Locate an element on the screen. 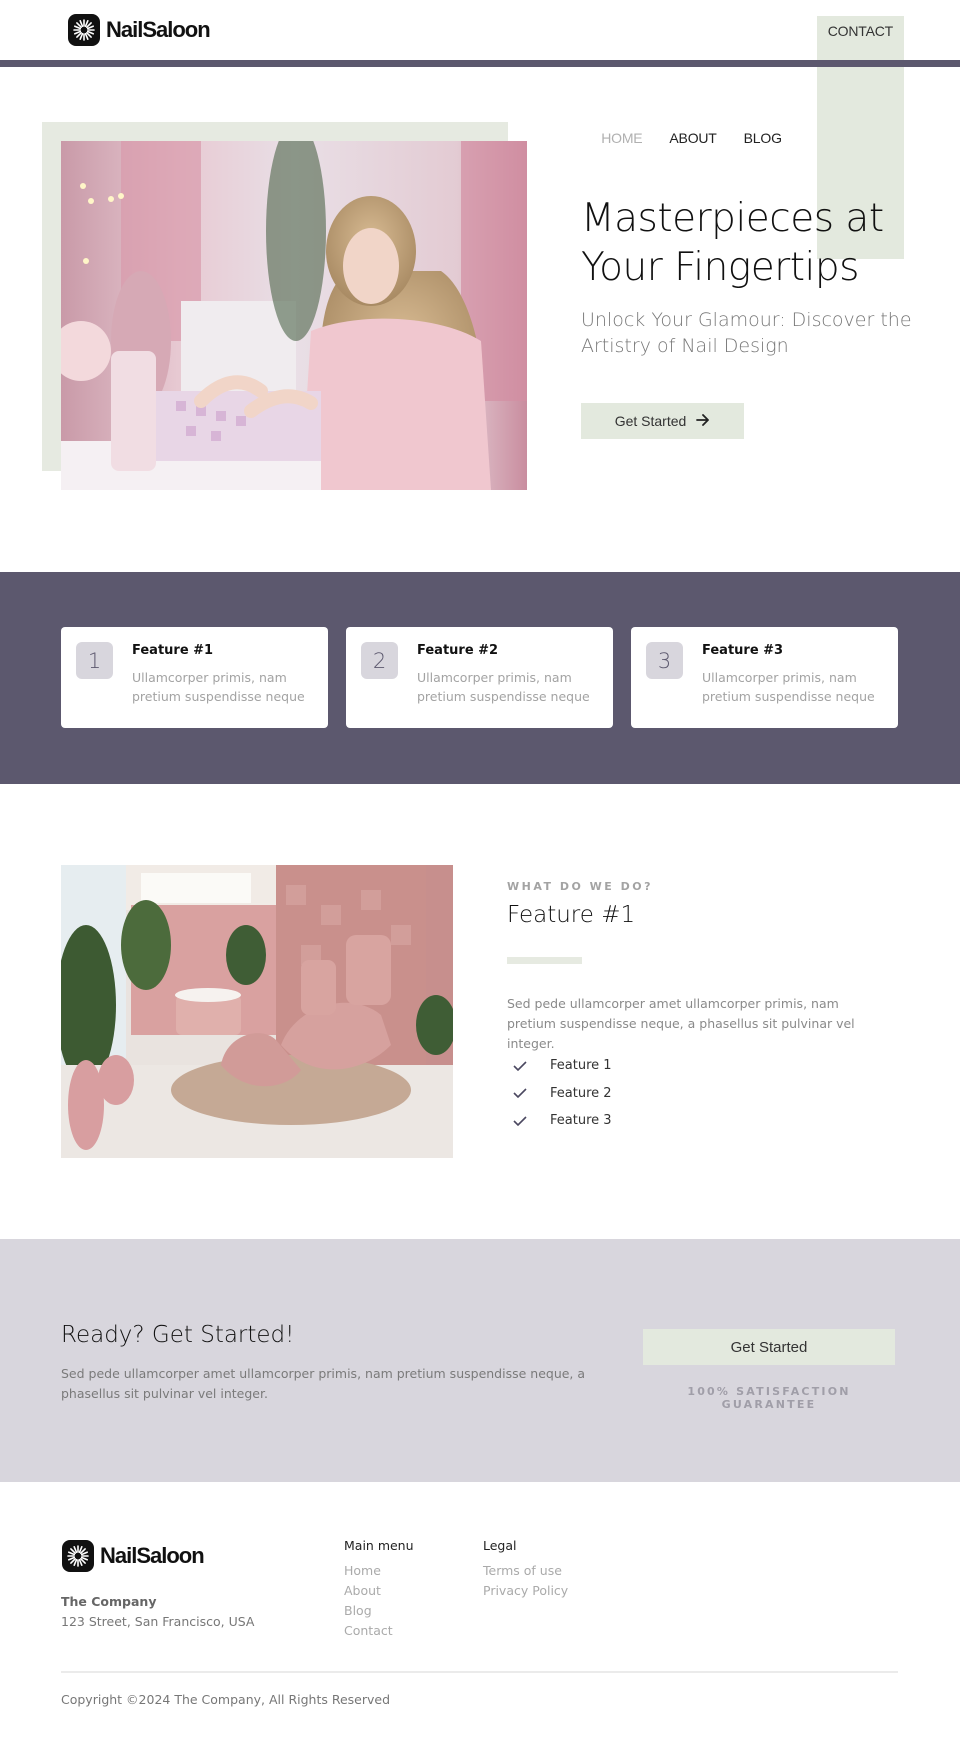 This screenshot has width=960, height=1761. cta-get-started-button: Get Started is located at coordinates (769, 1347).